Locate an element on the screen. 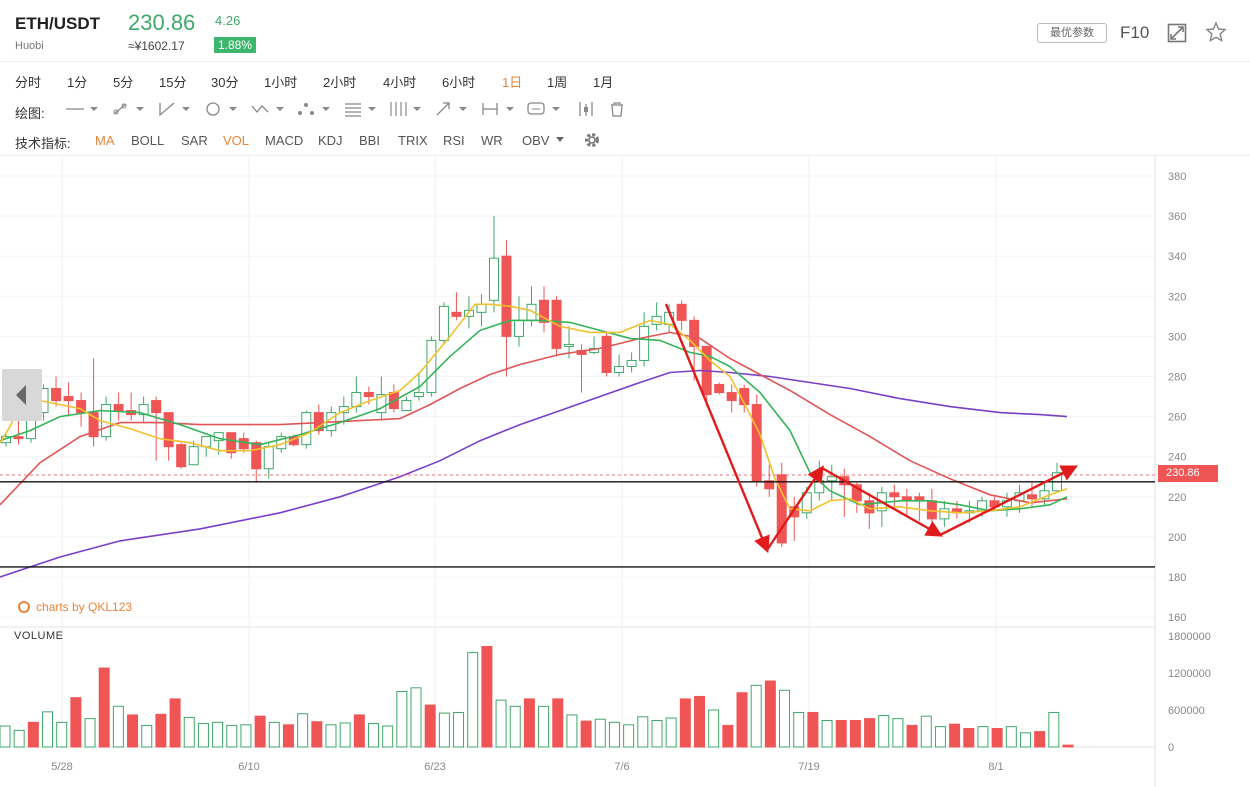 The height and width of the screenshot is (787, 1250). ray-tool-icon is located at coordinates (128, 109).